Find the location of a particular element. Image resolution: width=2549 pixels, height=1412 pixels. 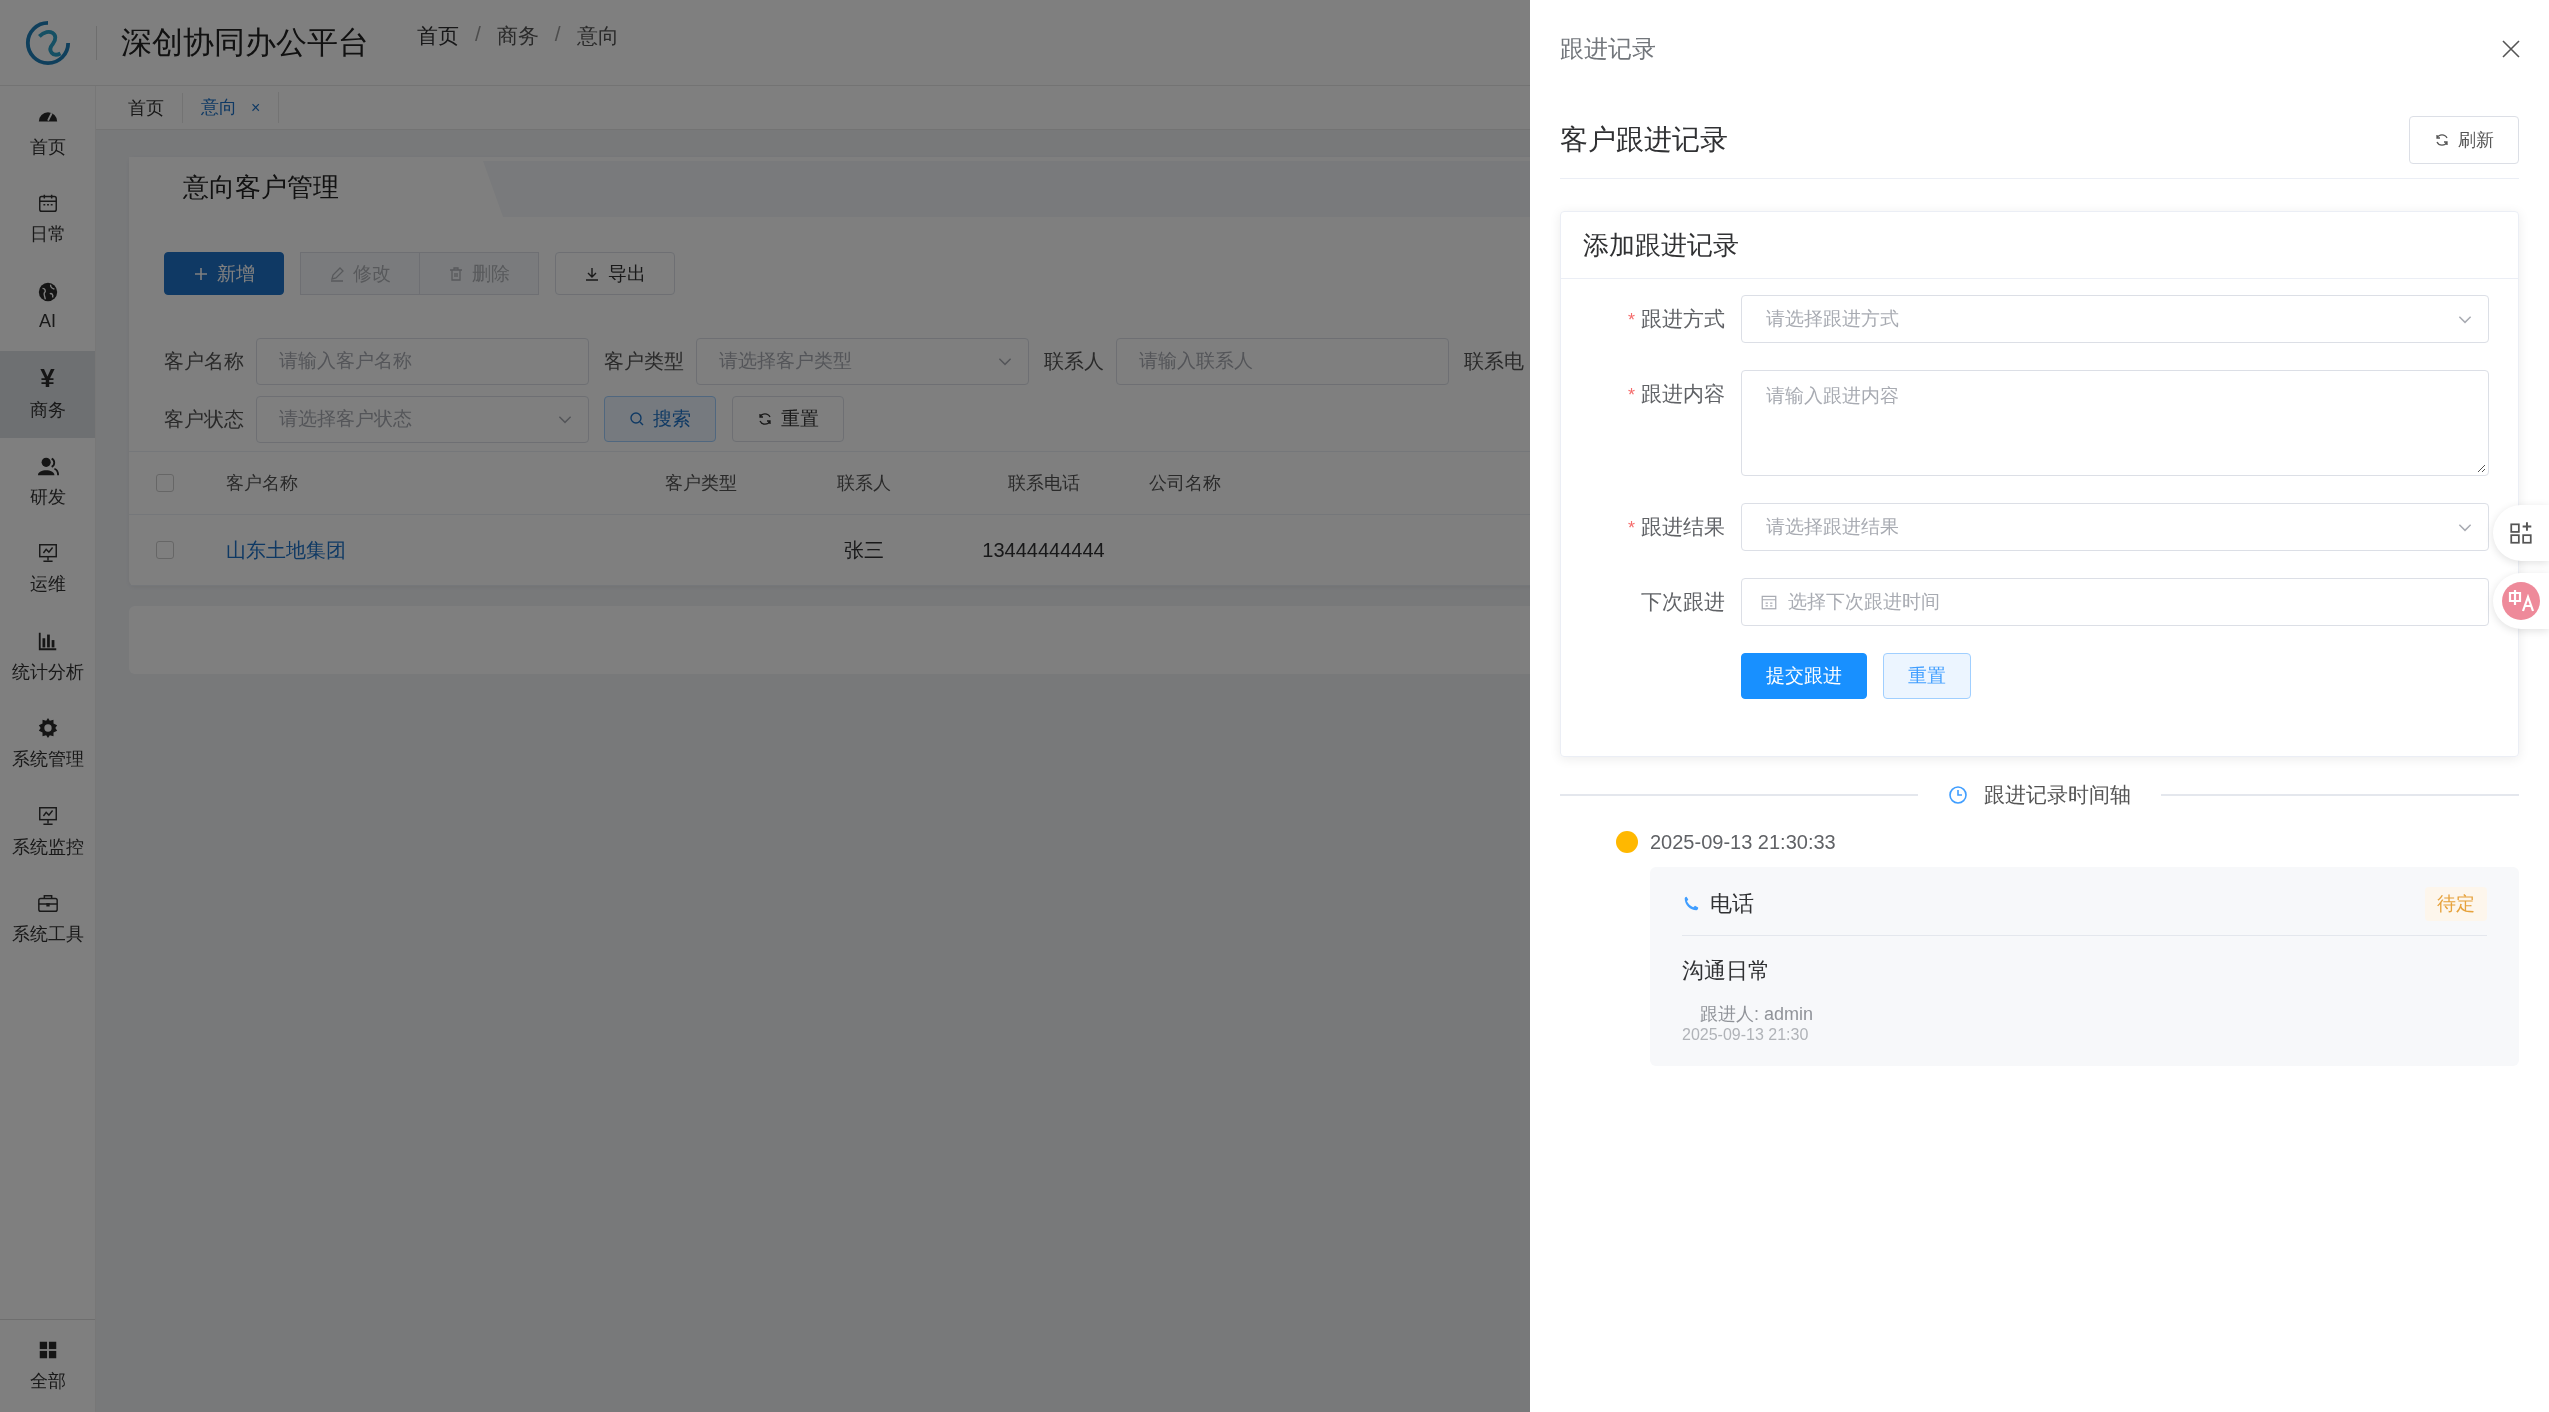

breadcrumb-item: 商务 is located at coordinates (517, 36).